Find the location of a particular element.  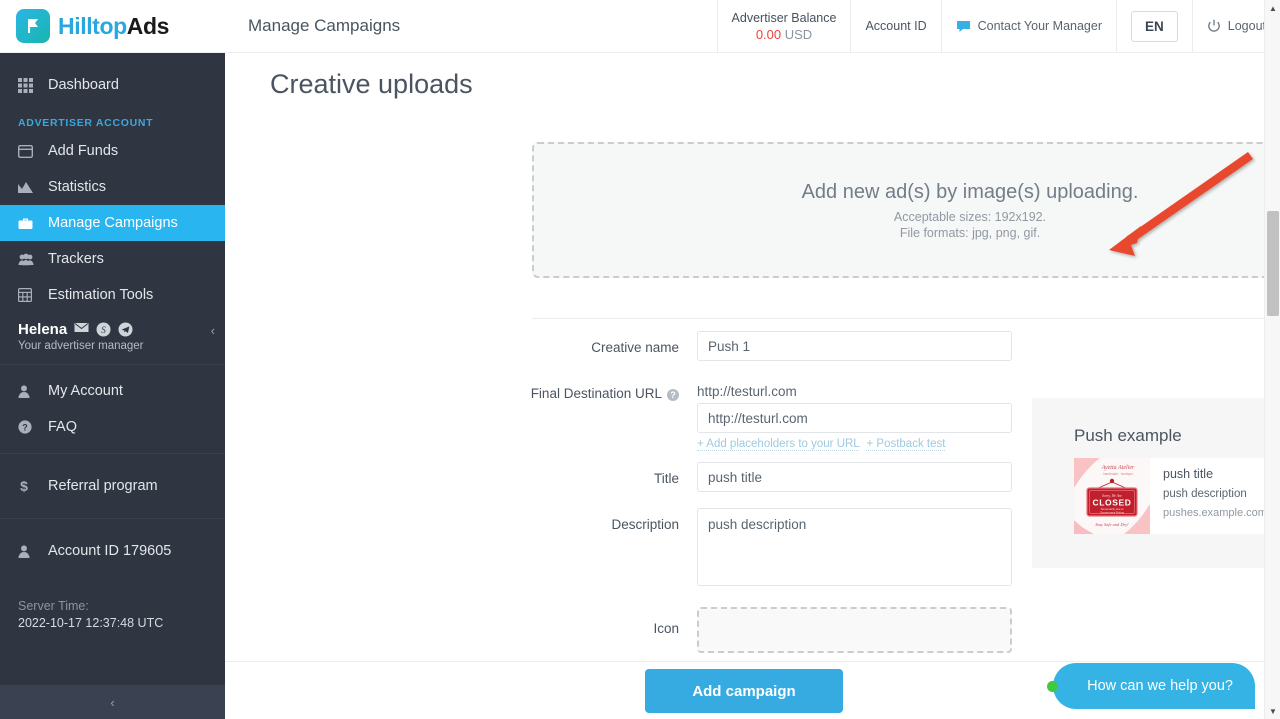

sidebar-section-account: My Account ? FAQ is located at coordinates (112, 409).